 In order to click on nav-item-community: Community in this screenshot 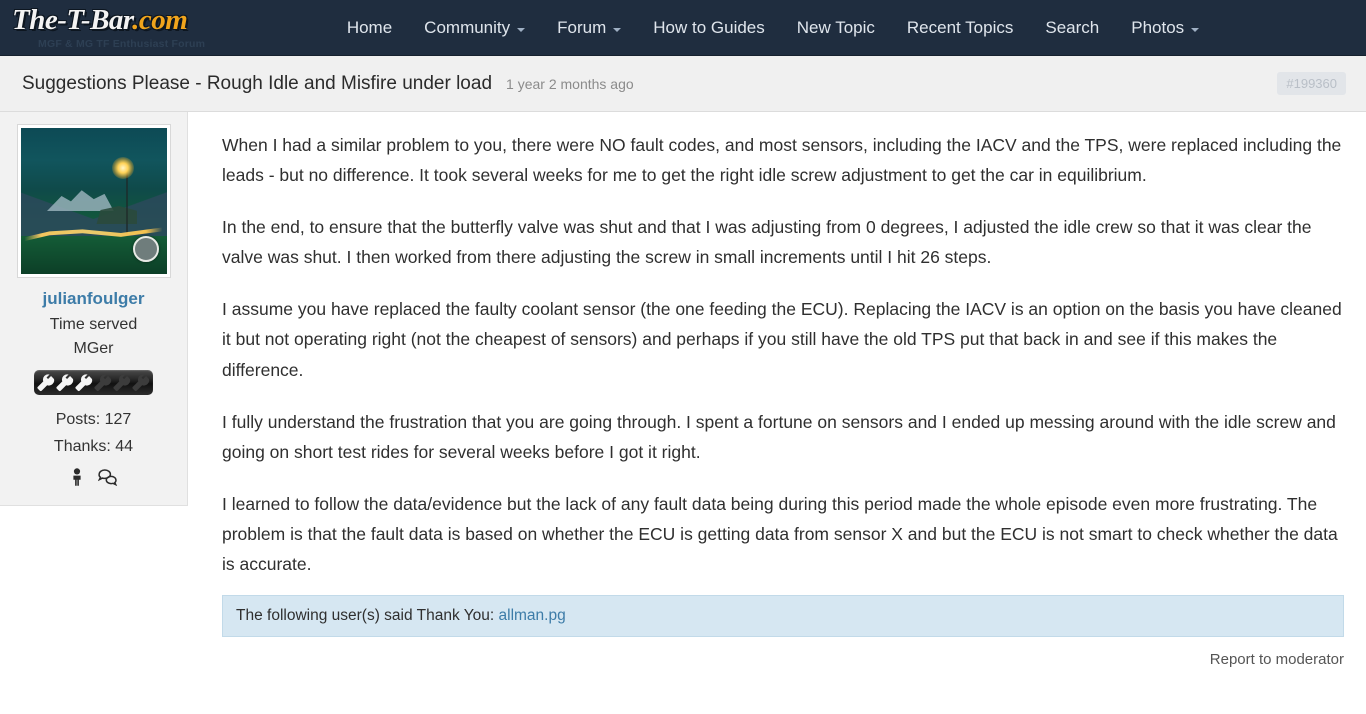, I will do `click(474, 28)`.